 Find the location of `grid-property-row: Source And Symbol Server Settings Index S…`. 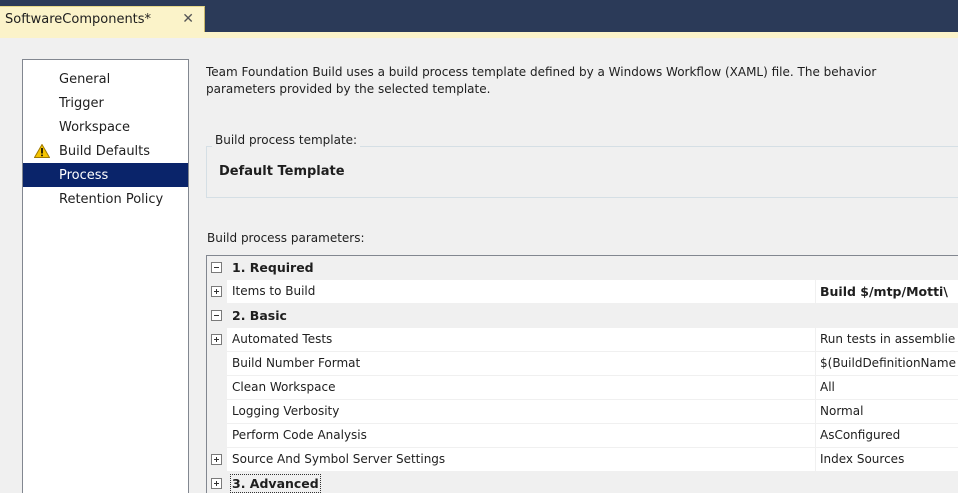

grid-property-row: Source And Symbol Server Settings Index S… is located at coordinates (582, 460).